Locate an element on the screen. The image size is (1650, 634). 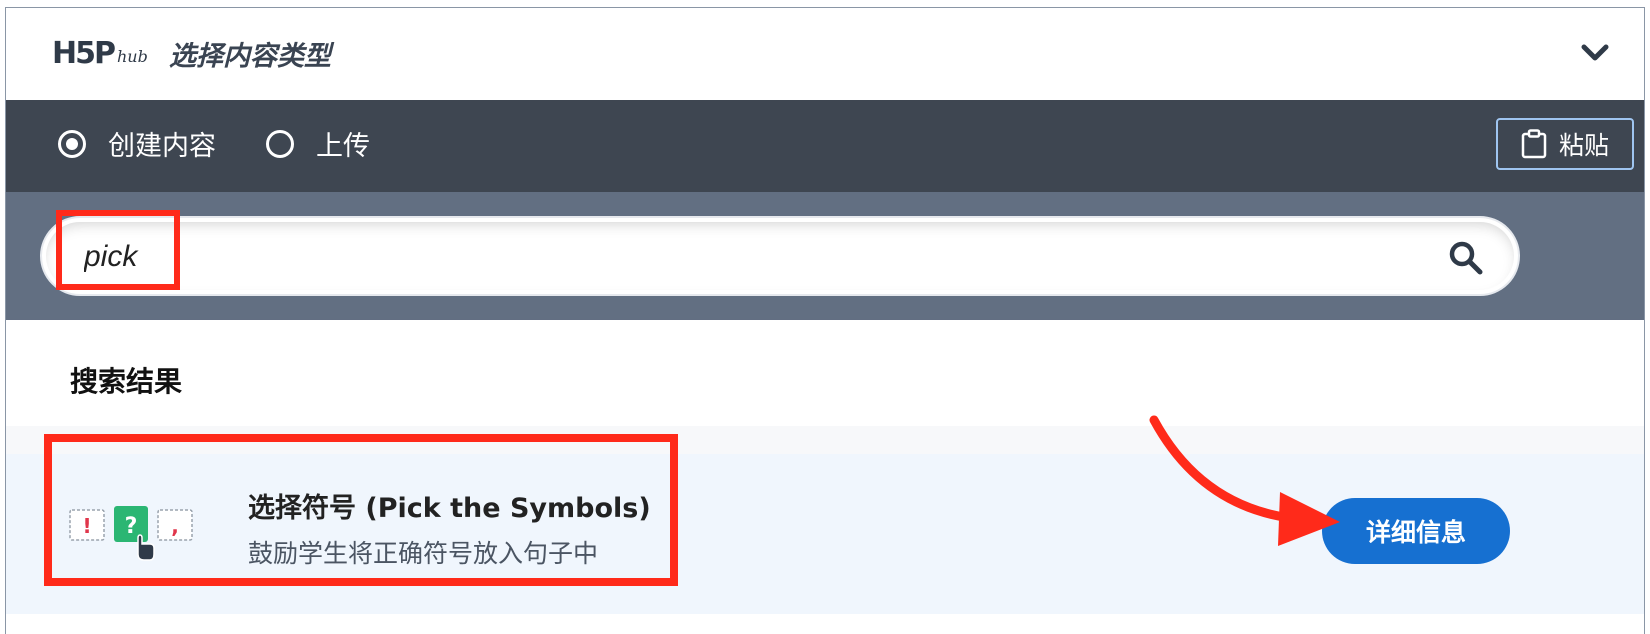
h5p-hub-logo: H5P hub is located at coordinates (100, 52).